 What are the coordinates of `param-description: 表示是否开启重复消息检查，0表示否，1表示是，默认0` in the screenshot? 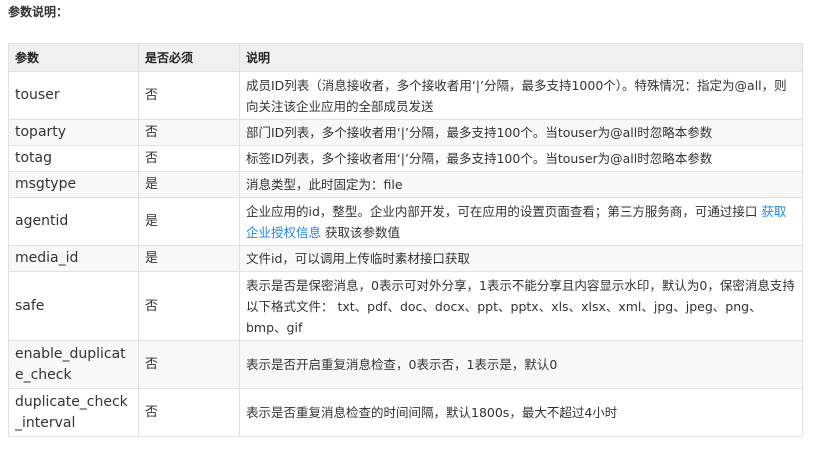 It's located at (521, 364).